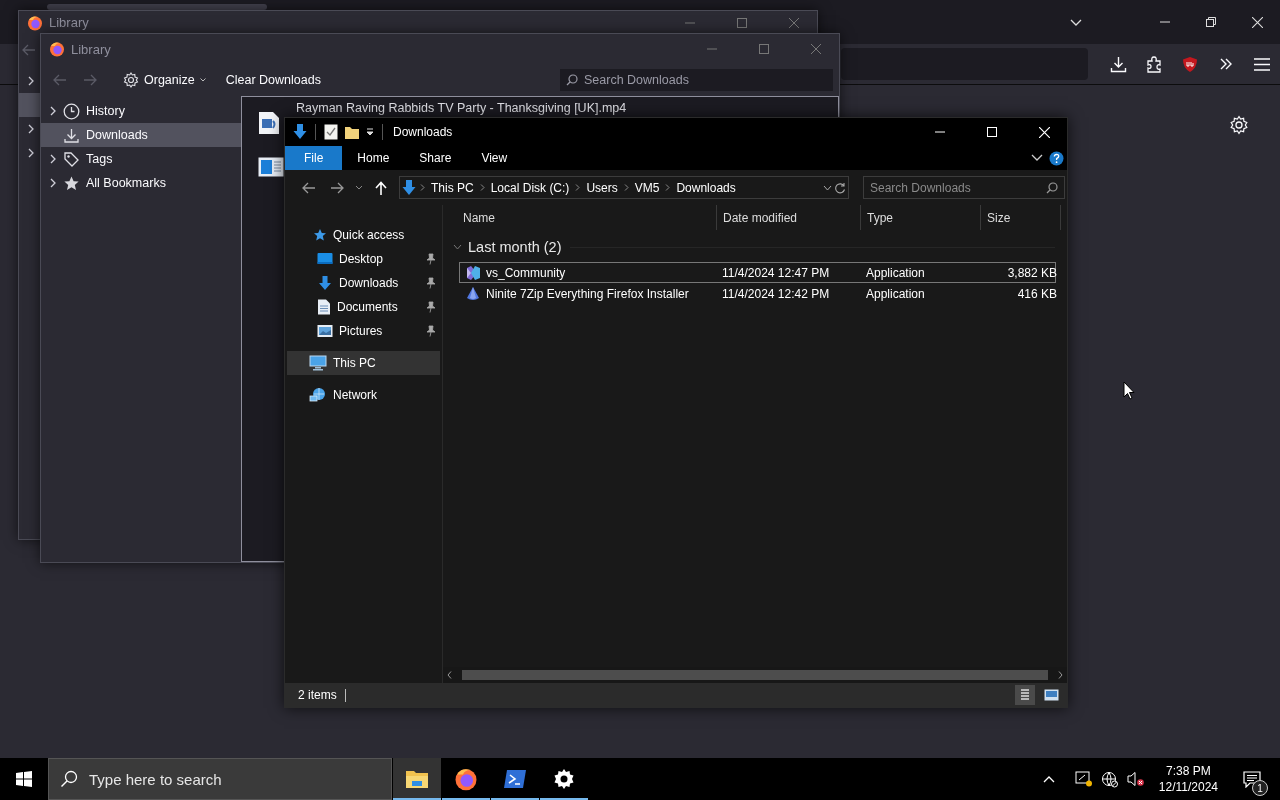 The width and height of the screenshot is (1280, 800). What do you see at coordinates (363, 363) in the screenshot?
I see `nav-item: This PC` at bounding box center [363, 363].